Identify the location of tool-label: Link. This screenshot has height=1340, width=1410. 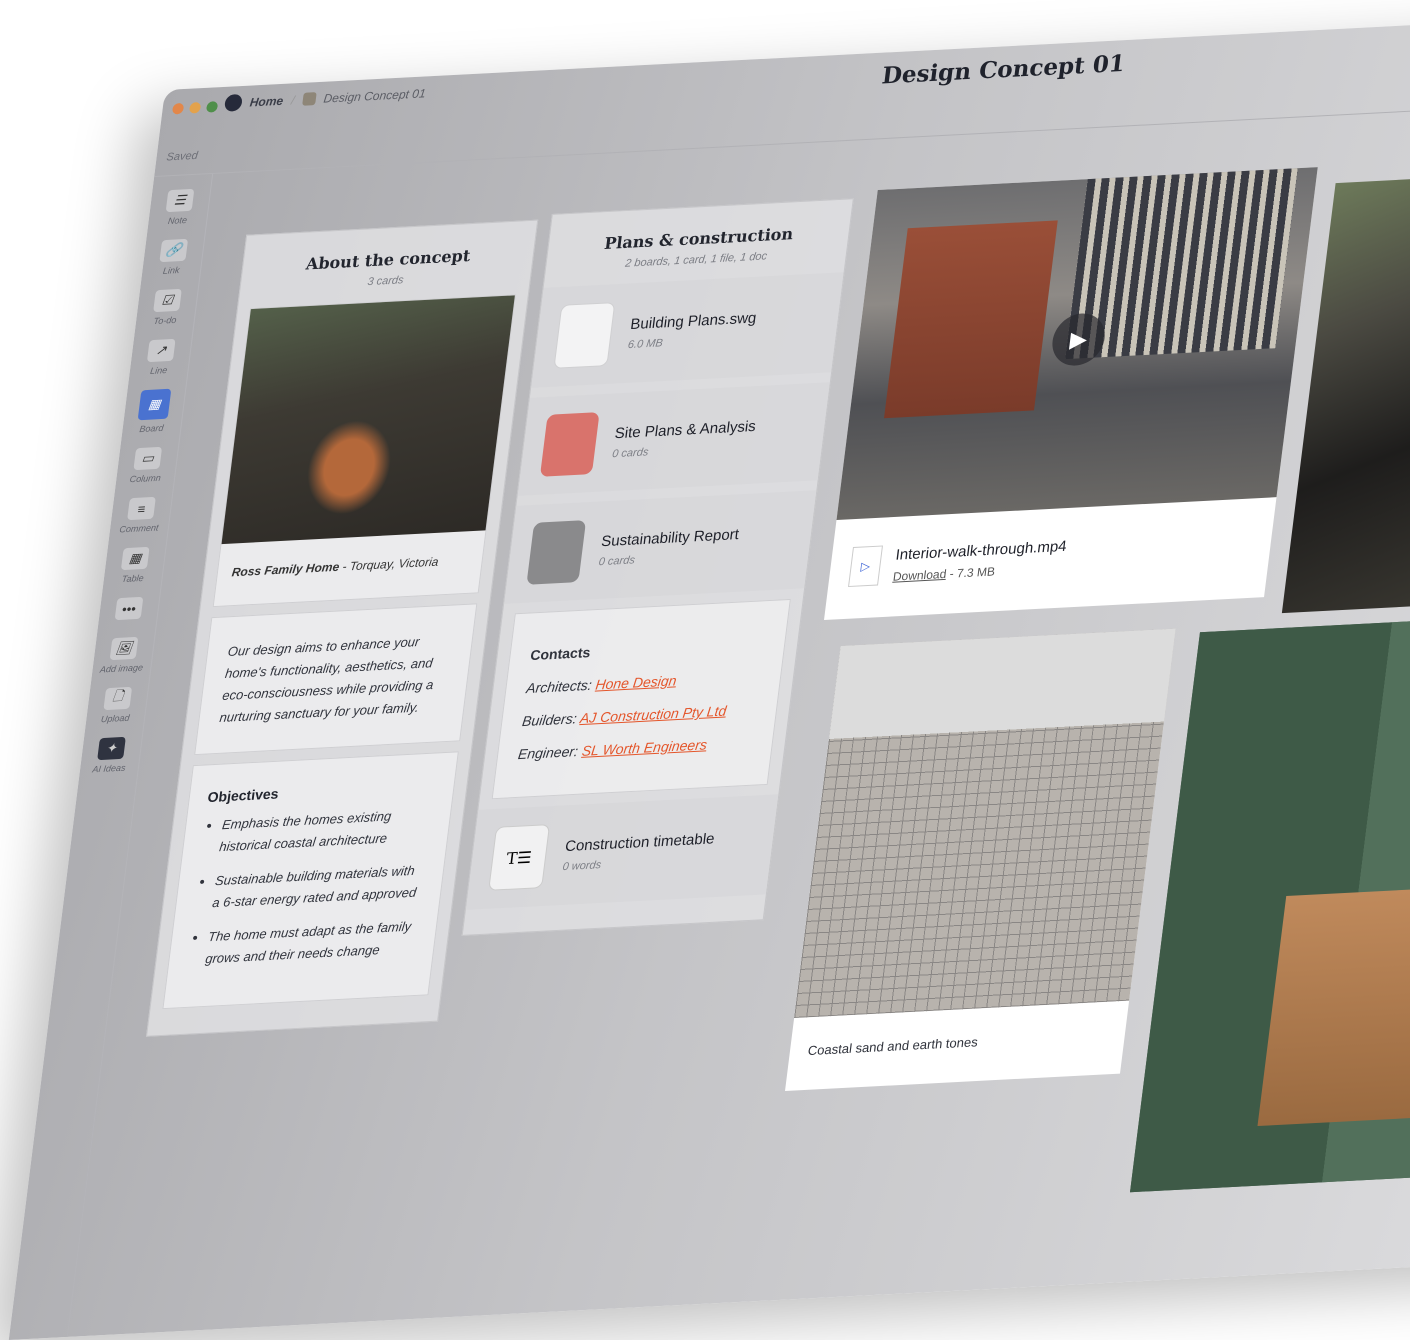
(171, 270).